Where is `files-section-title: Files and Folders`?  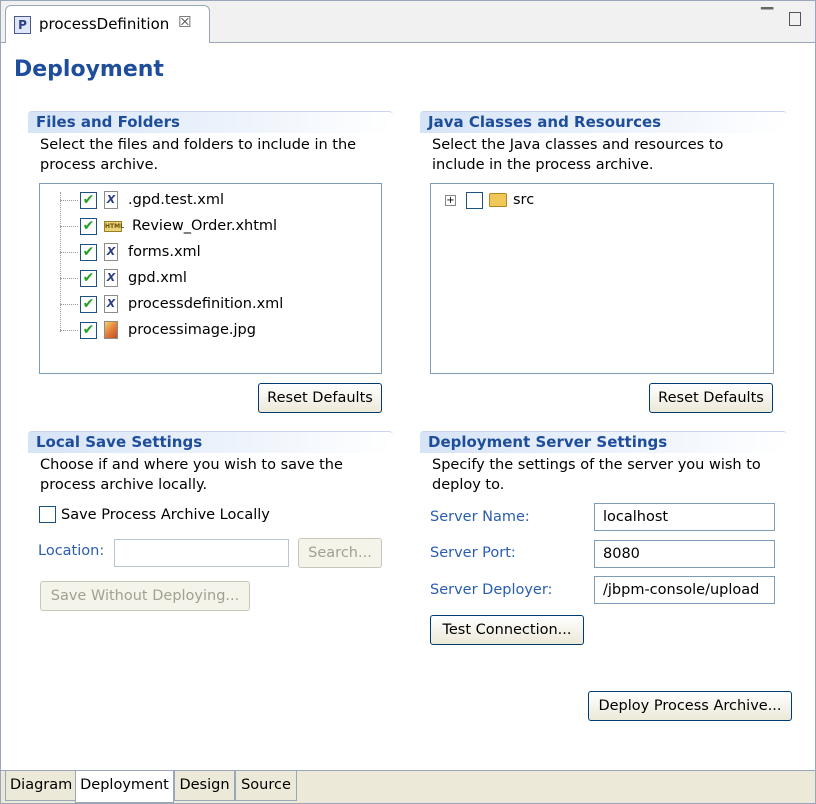 files-section-title: Files and Folders is located at coordinates (108, 122).